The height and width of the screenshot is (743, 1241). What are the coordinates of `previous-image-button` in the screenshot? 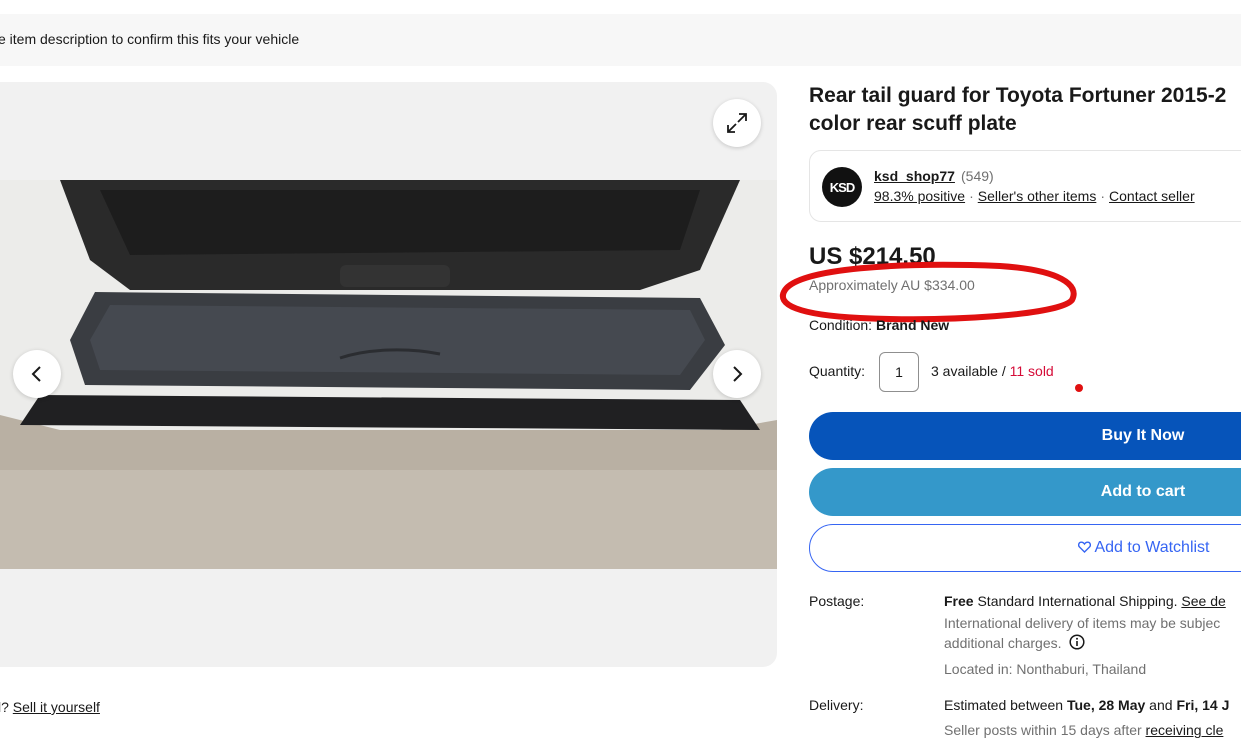 It's located at (37, 374).